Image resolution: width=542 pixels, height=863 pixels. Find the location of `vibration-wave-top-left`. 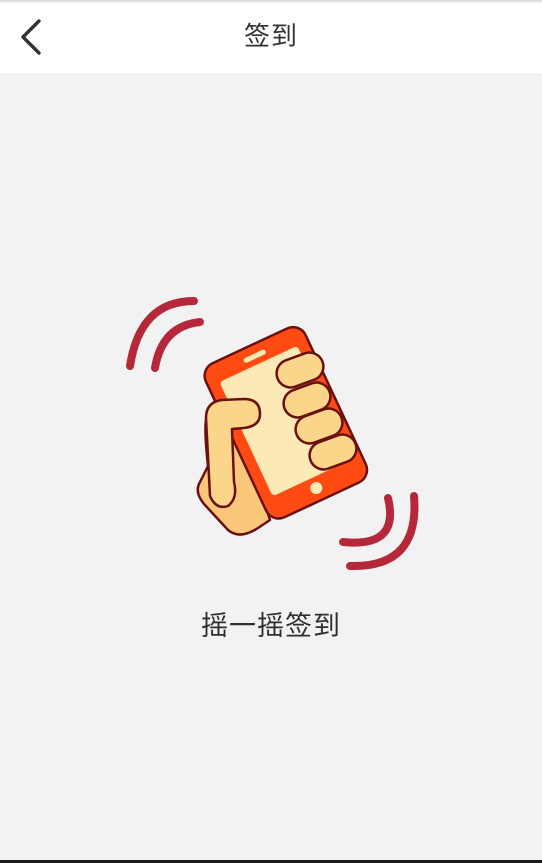

vibration-wave-top-left is located at coordinates (165, 334).